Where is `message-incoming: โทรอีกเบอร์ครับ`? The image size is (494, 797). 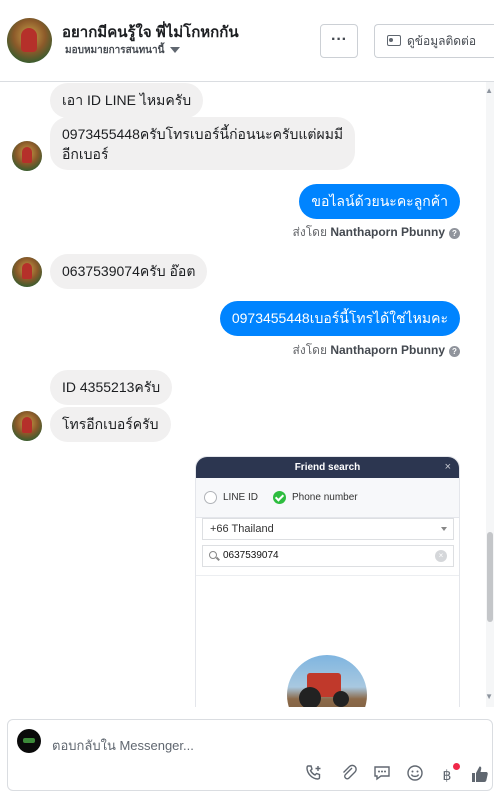 message-incoming: โทรอีกเบอร์ครับ is located at coordinates (110, 424).